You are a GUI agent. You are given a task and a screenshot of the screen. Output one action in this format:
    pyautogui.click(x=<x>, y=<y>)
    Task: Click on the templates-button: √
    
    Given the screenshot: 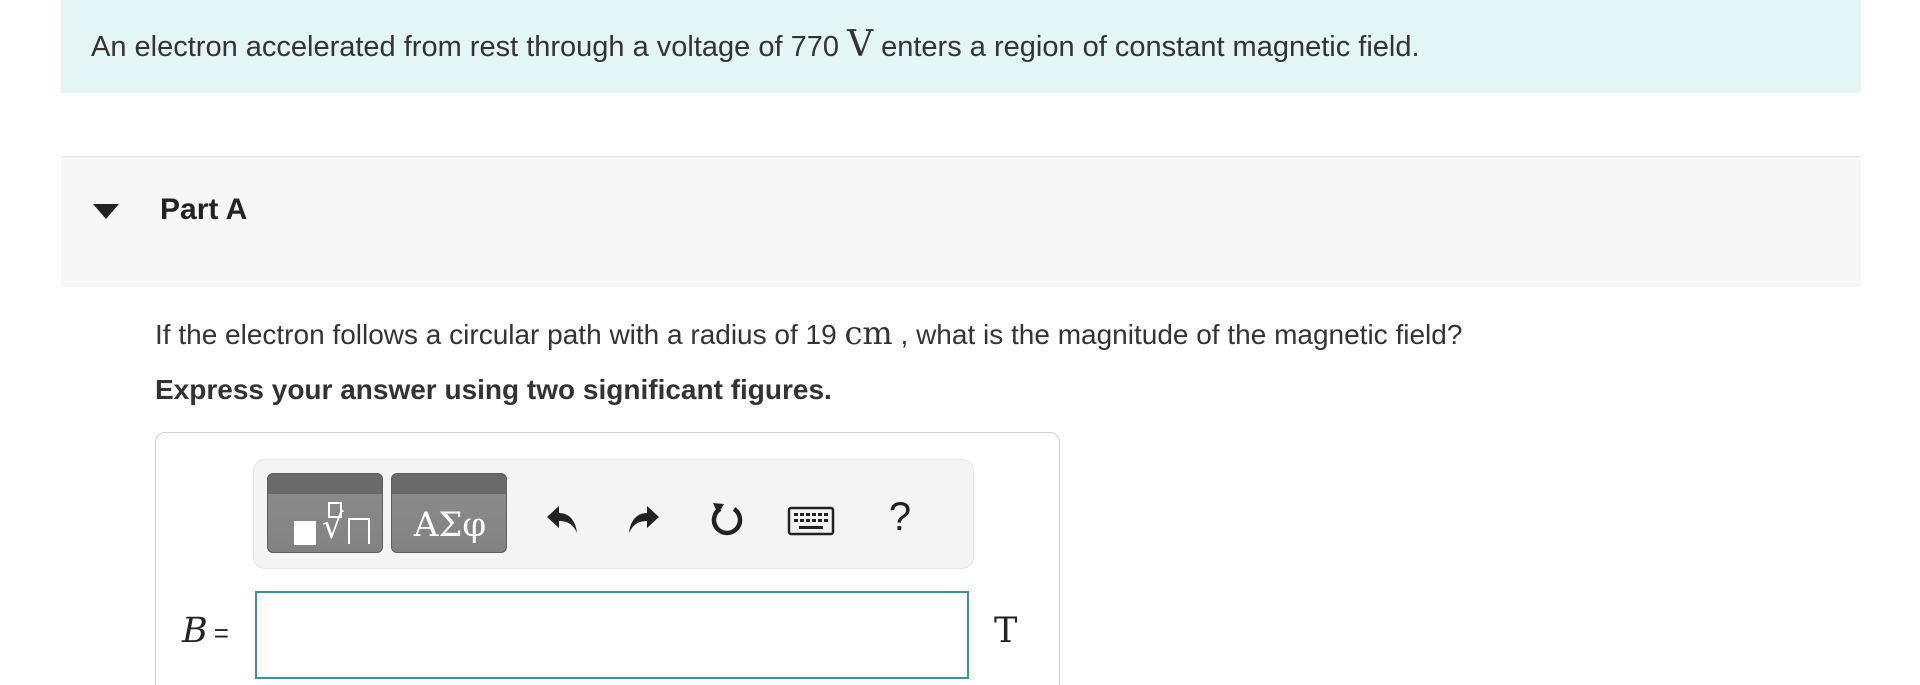 What is the action you would take?
    pyautogui.click(x=325, y=513)
    